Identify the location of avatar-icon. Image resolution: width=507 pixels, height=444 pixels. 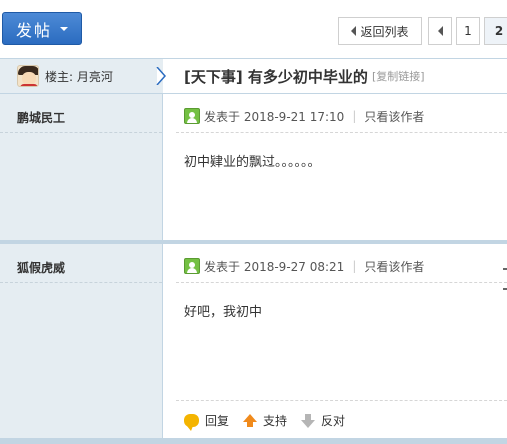
(28, 76).